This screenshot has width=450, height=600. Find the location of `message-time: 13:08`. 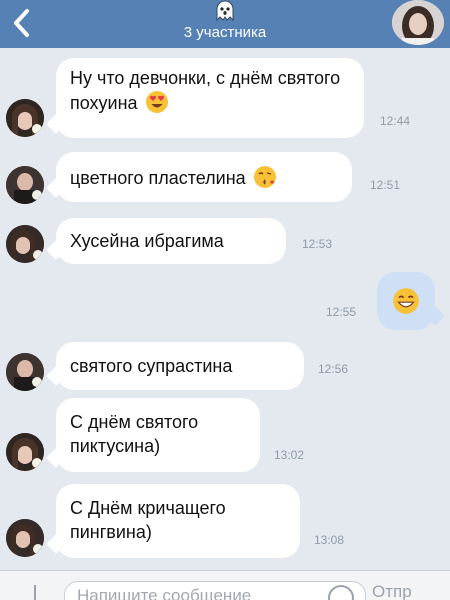

message-time: 13:08 is located at coordinates (329, 540).